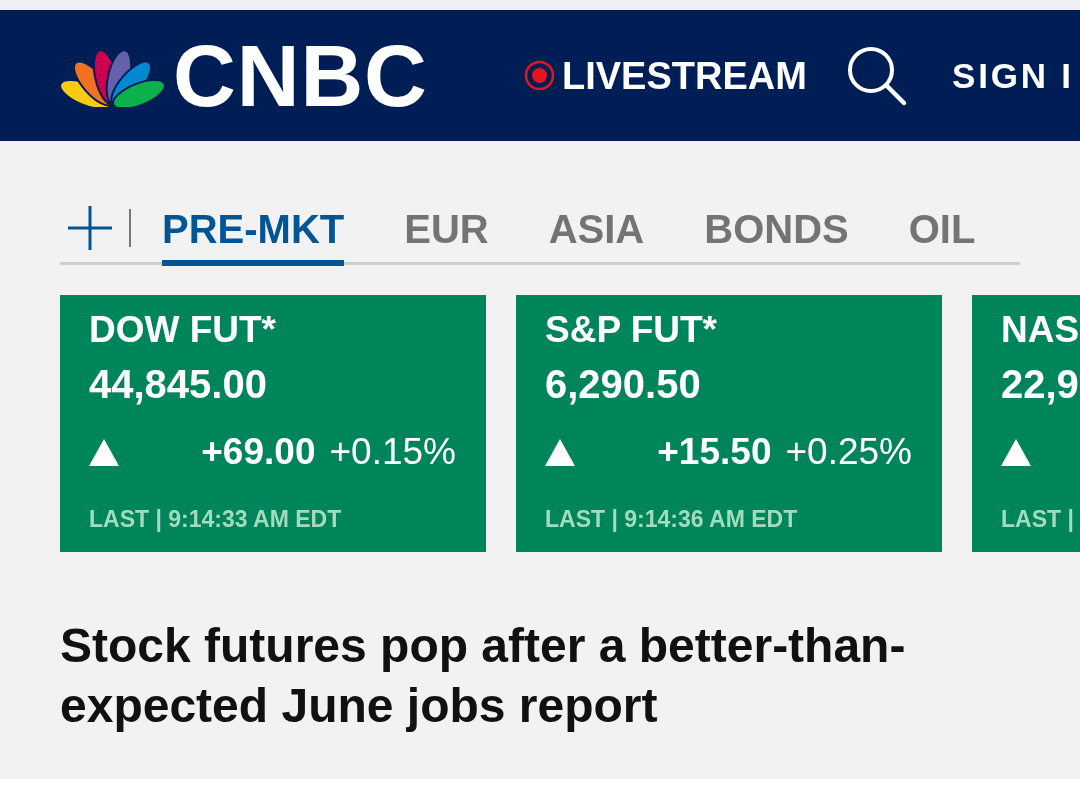 The height and width of the screenshot is (807, 1080). What do you see at coordinates (671, 519) in the screenshot?
I see `quote-timestamp: LAST | 9:14:36 AM EDT` at bounding box center [671, 519].